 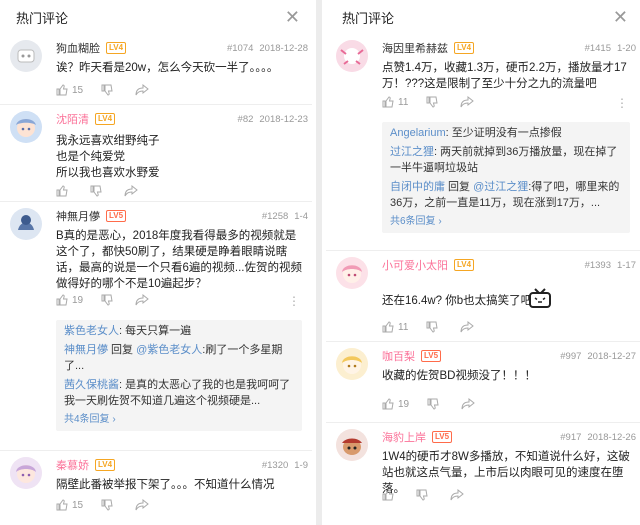 I want to click on username: 狗血糊脸, so click(x=78, y=48).